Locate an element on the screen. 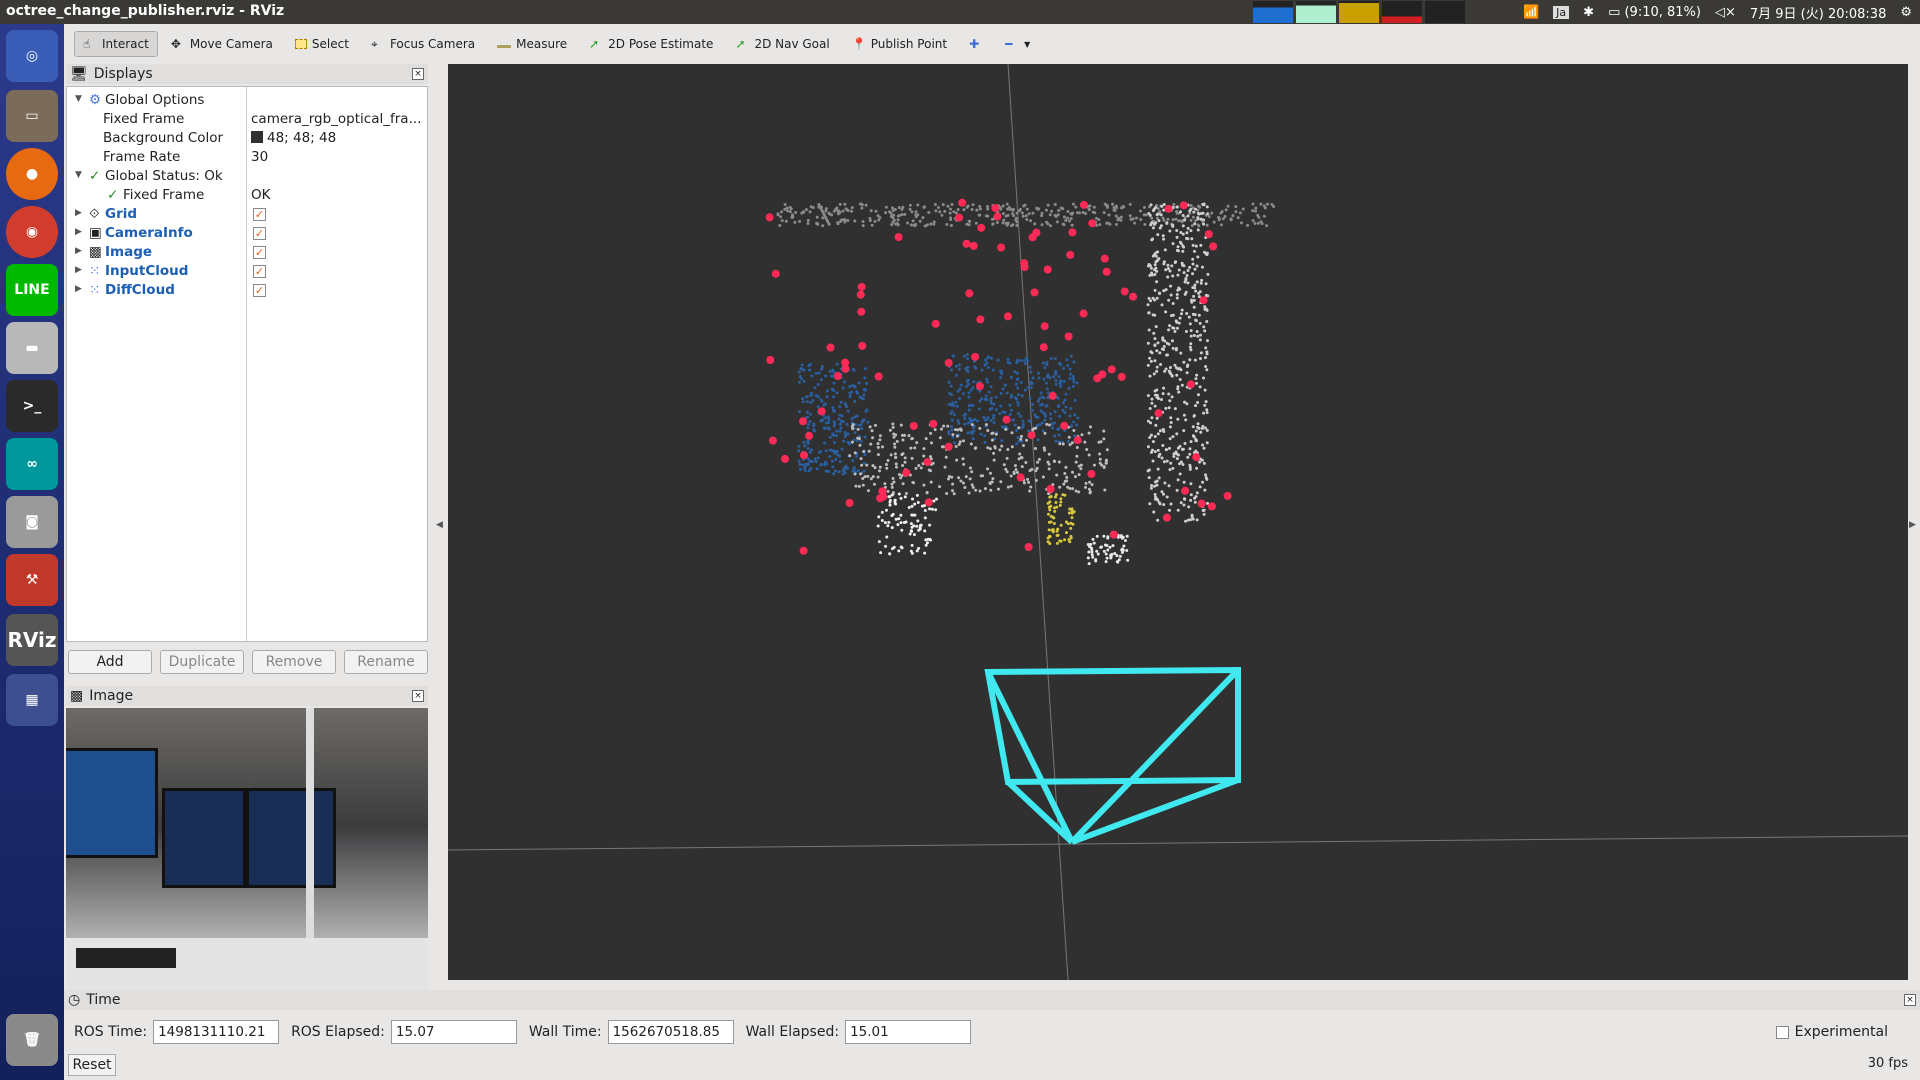  diff-point is located at coordinates (837, 376).